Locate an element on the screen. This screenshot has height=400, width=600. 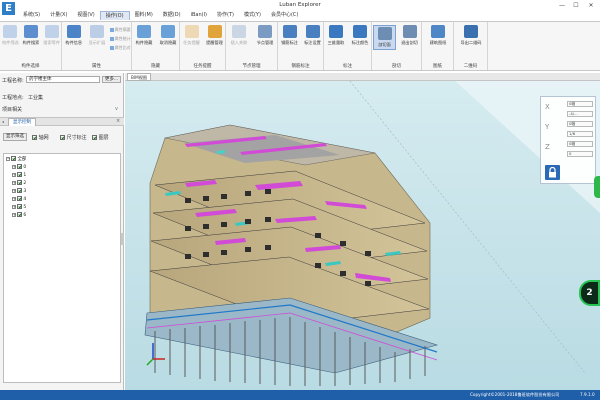
tree-floor-item: + 3 is located at coordinates (19, 191).